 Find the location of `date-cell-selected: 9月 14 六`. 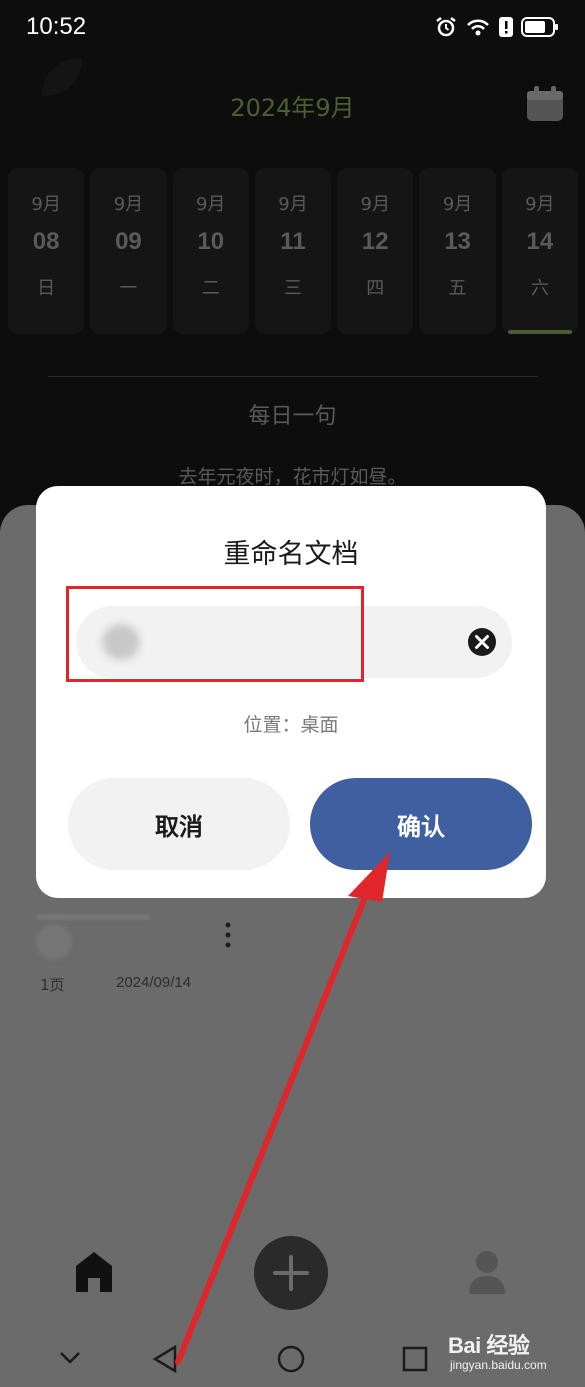

date-cell-selected: 9月 14 六 is located at coordinates (539, 251).